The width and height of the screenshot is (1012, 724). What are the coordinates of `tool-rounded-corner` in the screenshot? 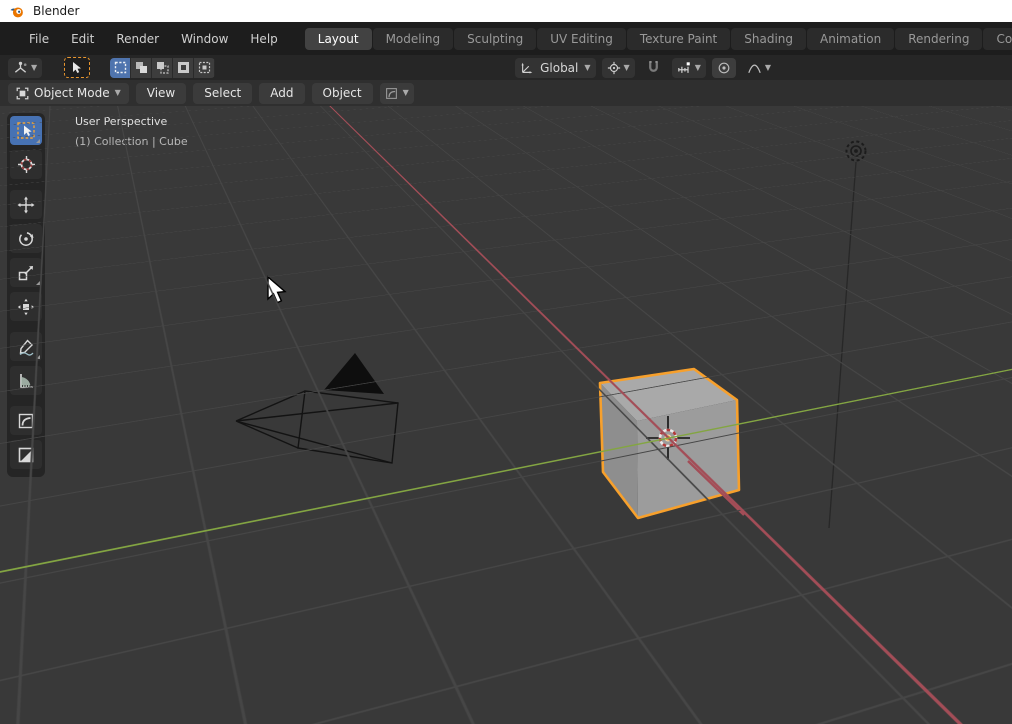 It's located at (26, 420).